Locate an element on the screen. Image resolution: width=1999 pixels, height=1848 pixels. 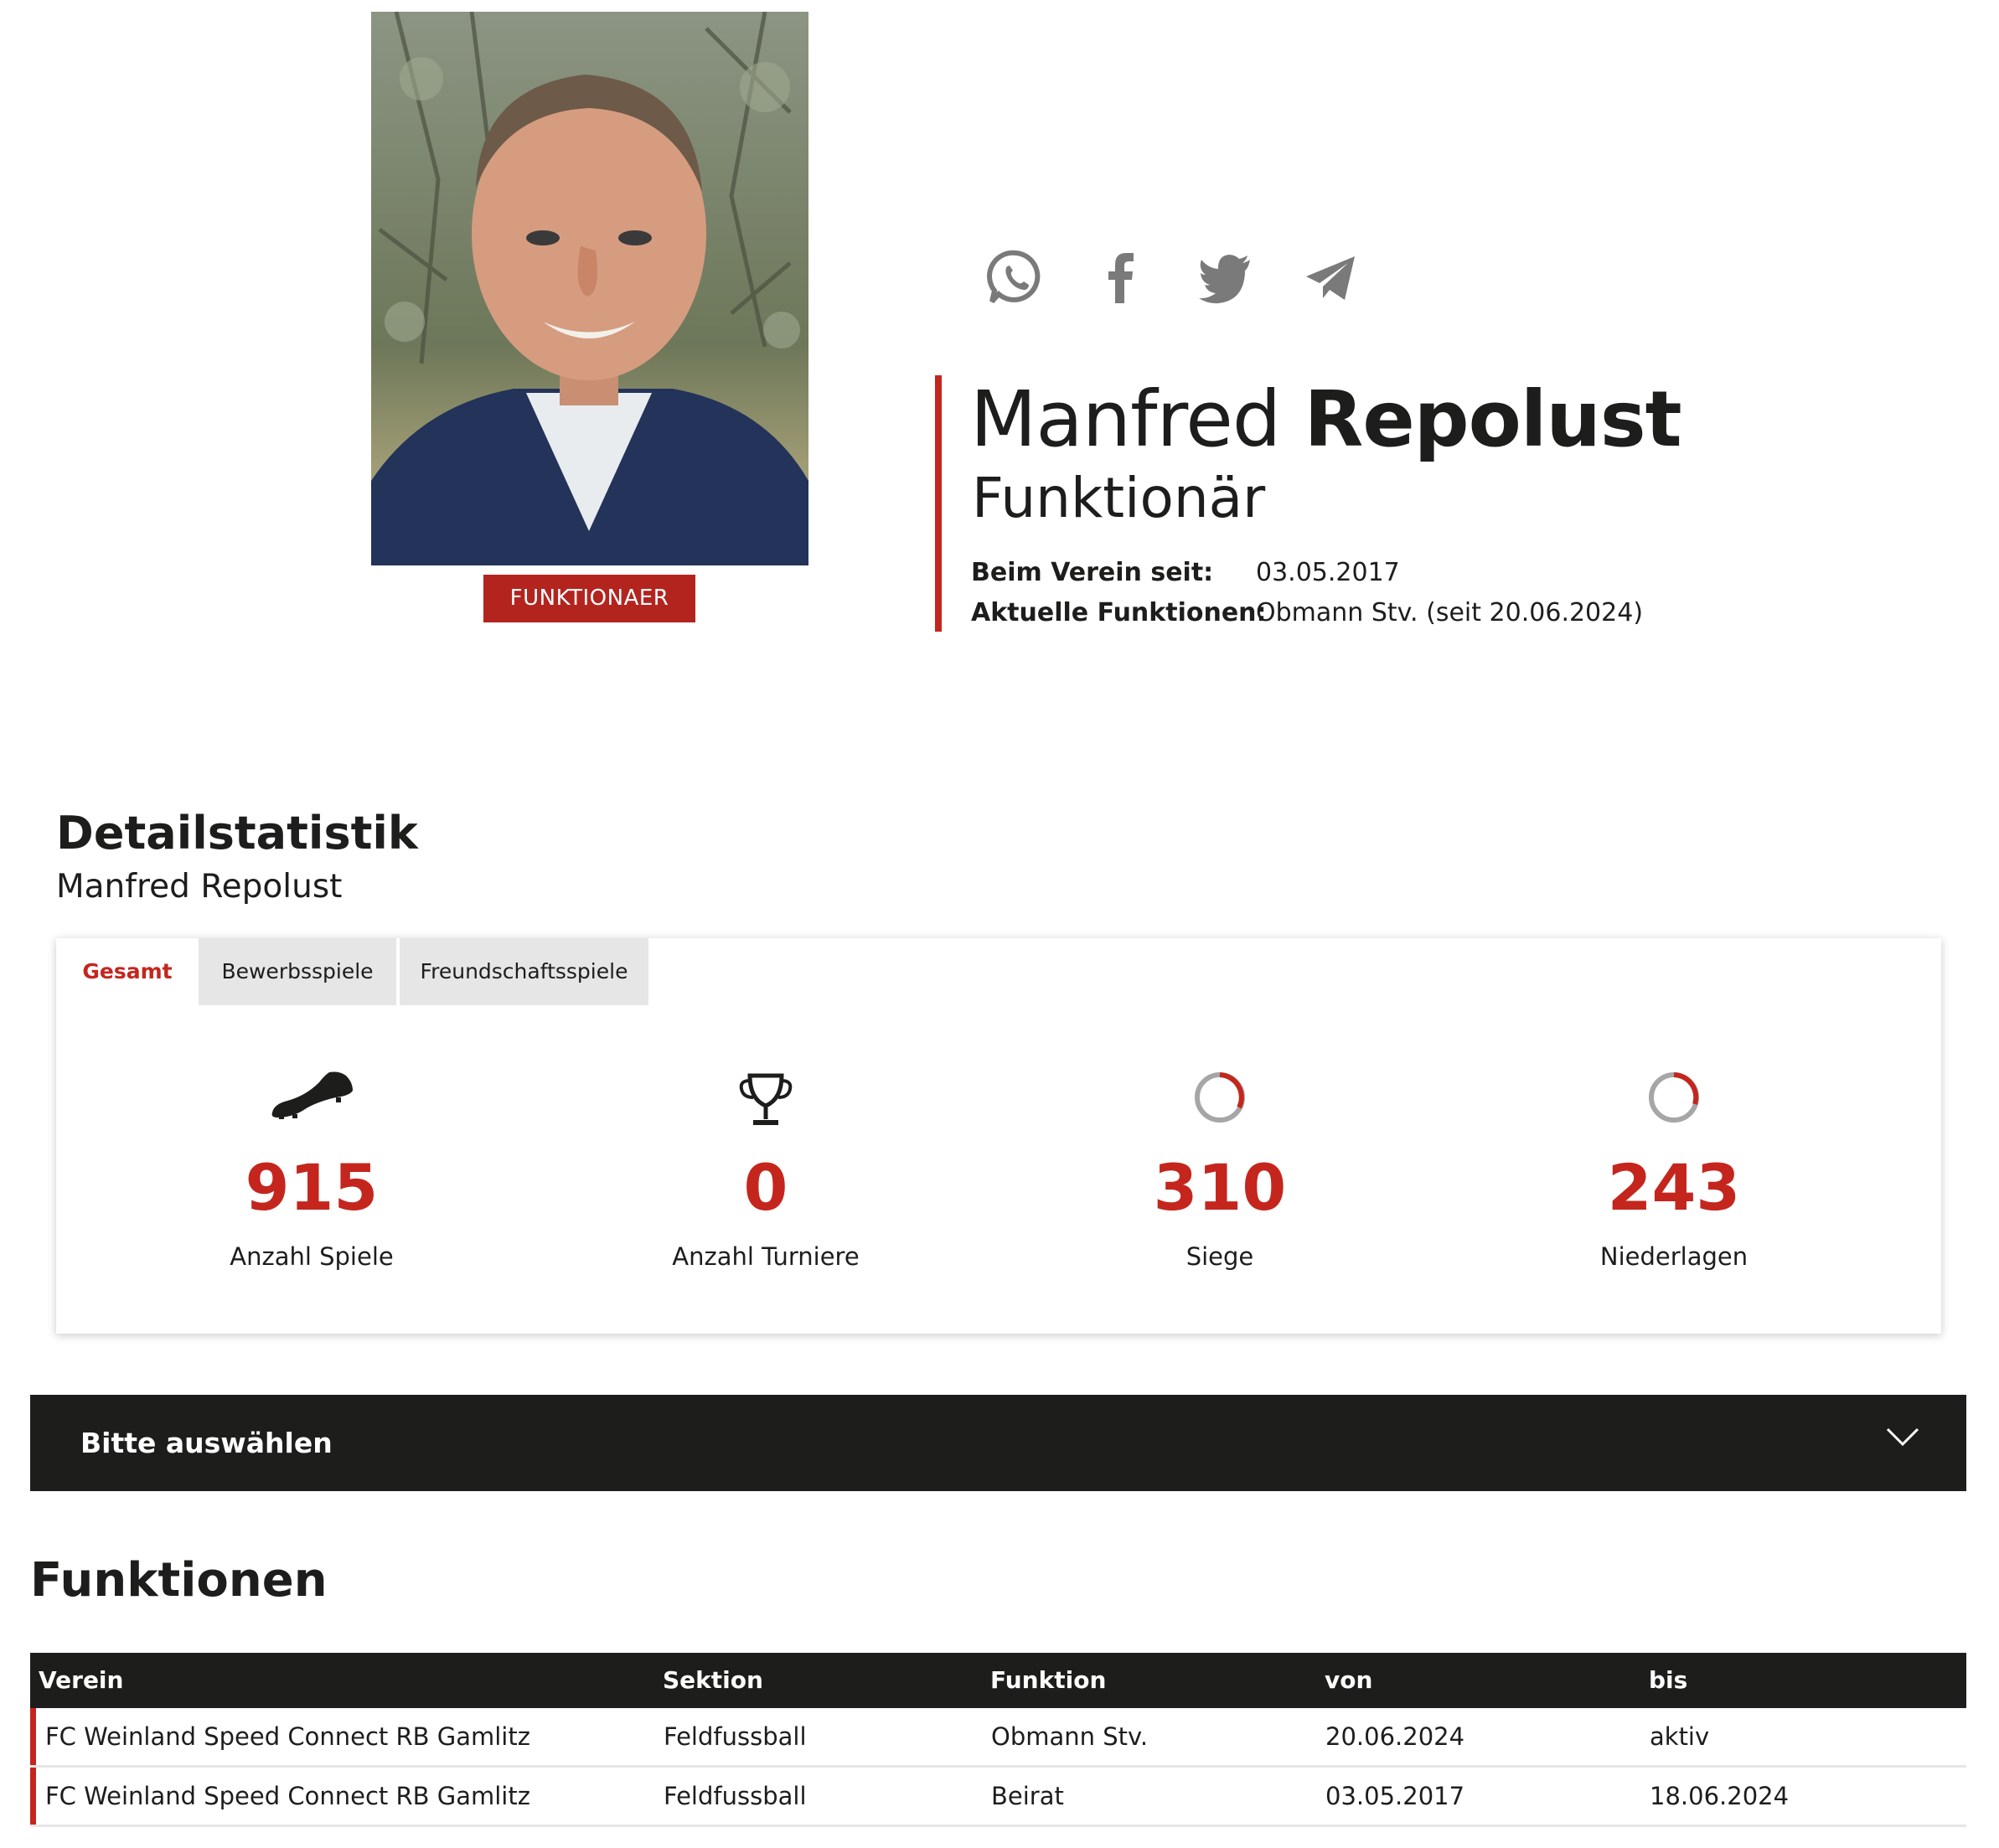
facebook-icon is located at coordinates (1121, 277).